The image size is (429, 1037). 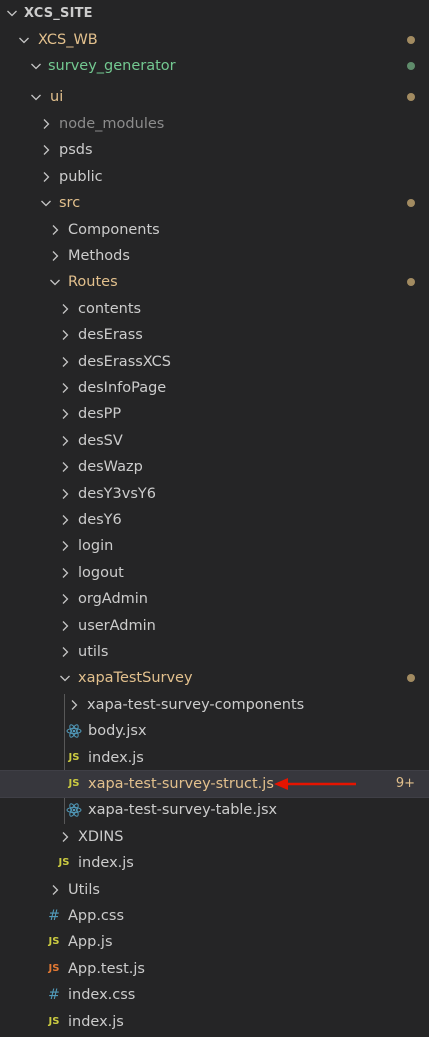 What do you see at coordinates (68, 40) in the screenshot?
I see `tree-item-label: XCS_WB` at bounding box center [68, 40].